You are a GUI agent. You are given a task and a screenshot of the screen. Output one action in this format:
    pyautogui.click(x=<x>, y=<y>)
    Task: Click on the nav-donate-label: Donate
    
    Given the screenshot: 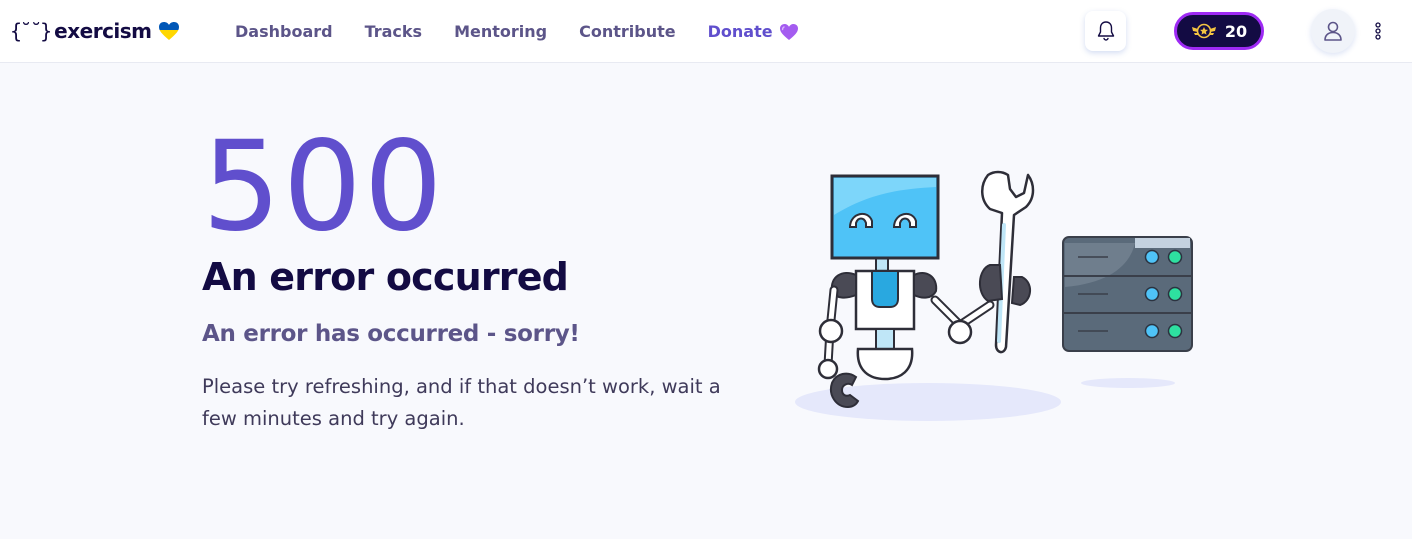 What is the action you would take?
    pyautogui.click(x=740, y=31)
    